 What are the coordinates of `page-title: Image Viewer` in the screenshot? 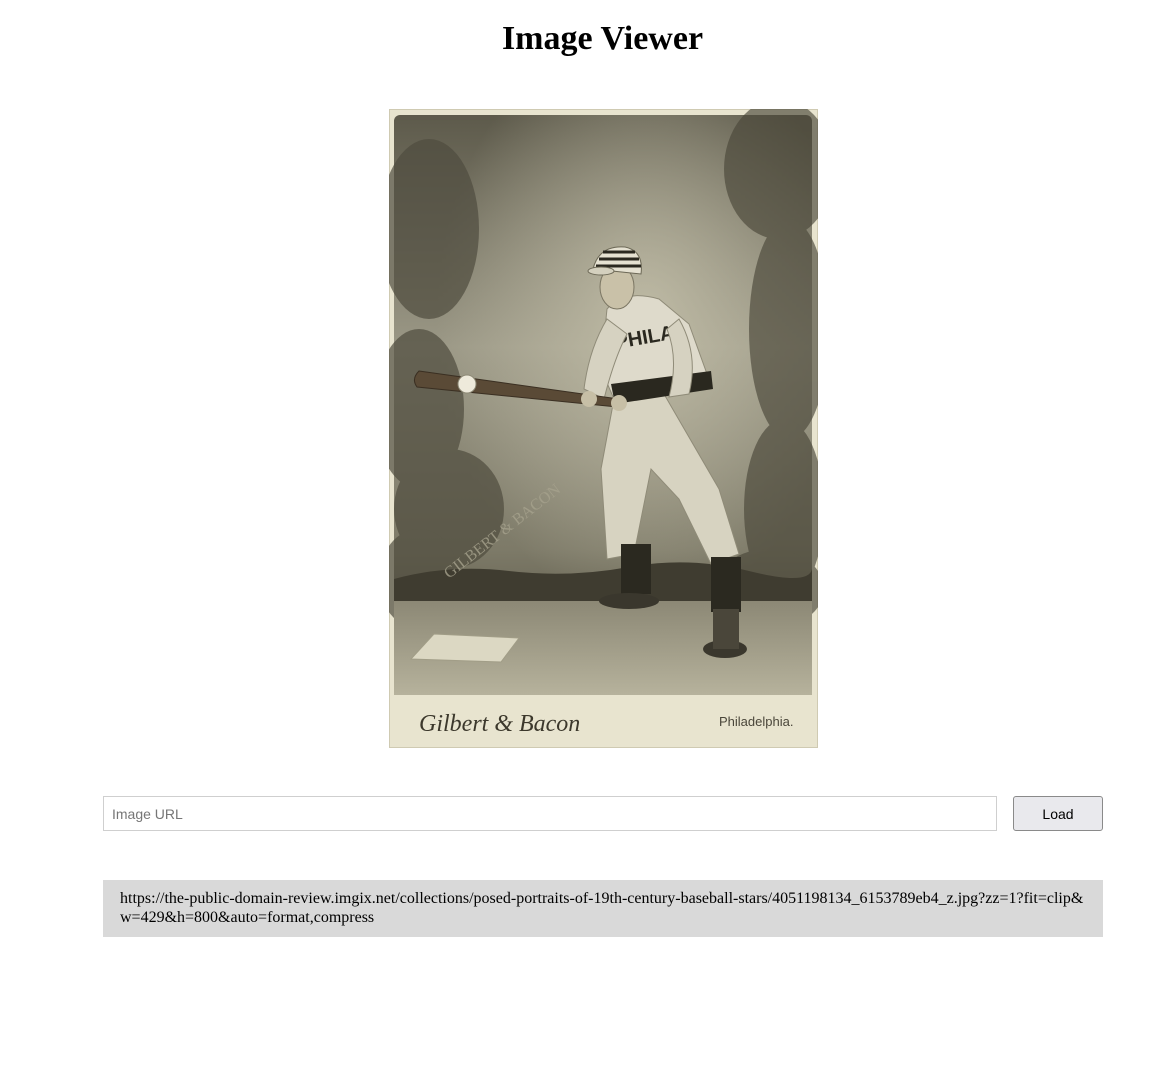 It's located at (602, 38).